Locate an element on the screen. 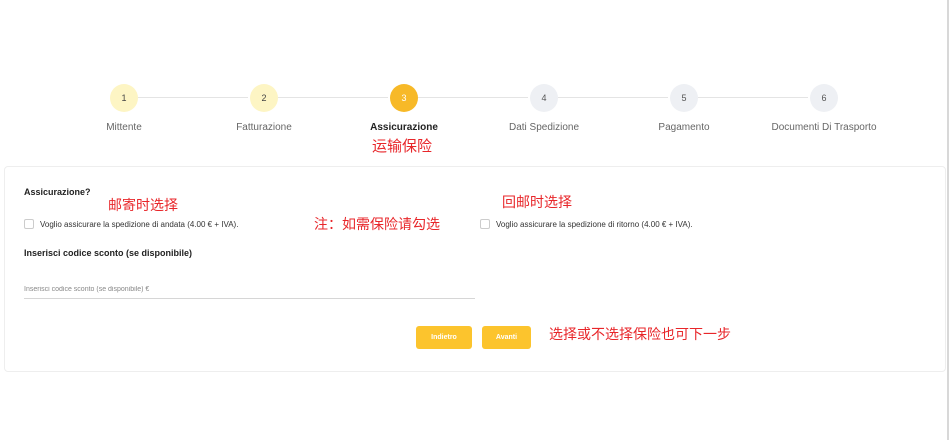  annotation-step3: 运输保险 is located at coordinates (402, 146).